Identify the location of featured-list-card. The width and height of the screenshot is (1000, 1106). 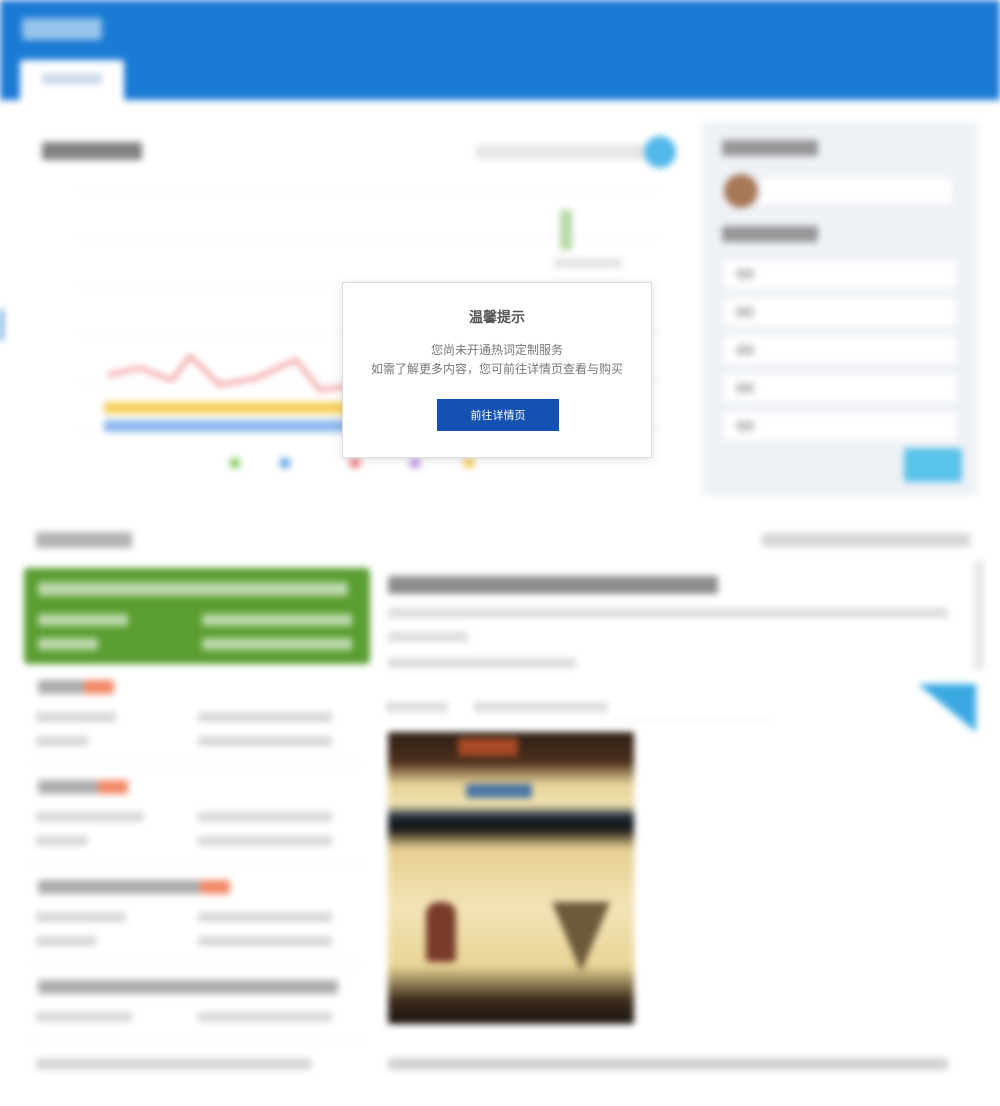
(197, 616).